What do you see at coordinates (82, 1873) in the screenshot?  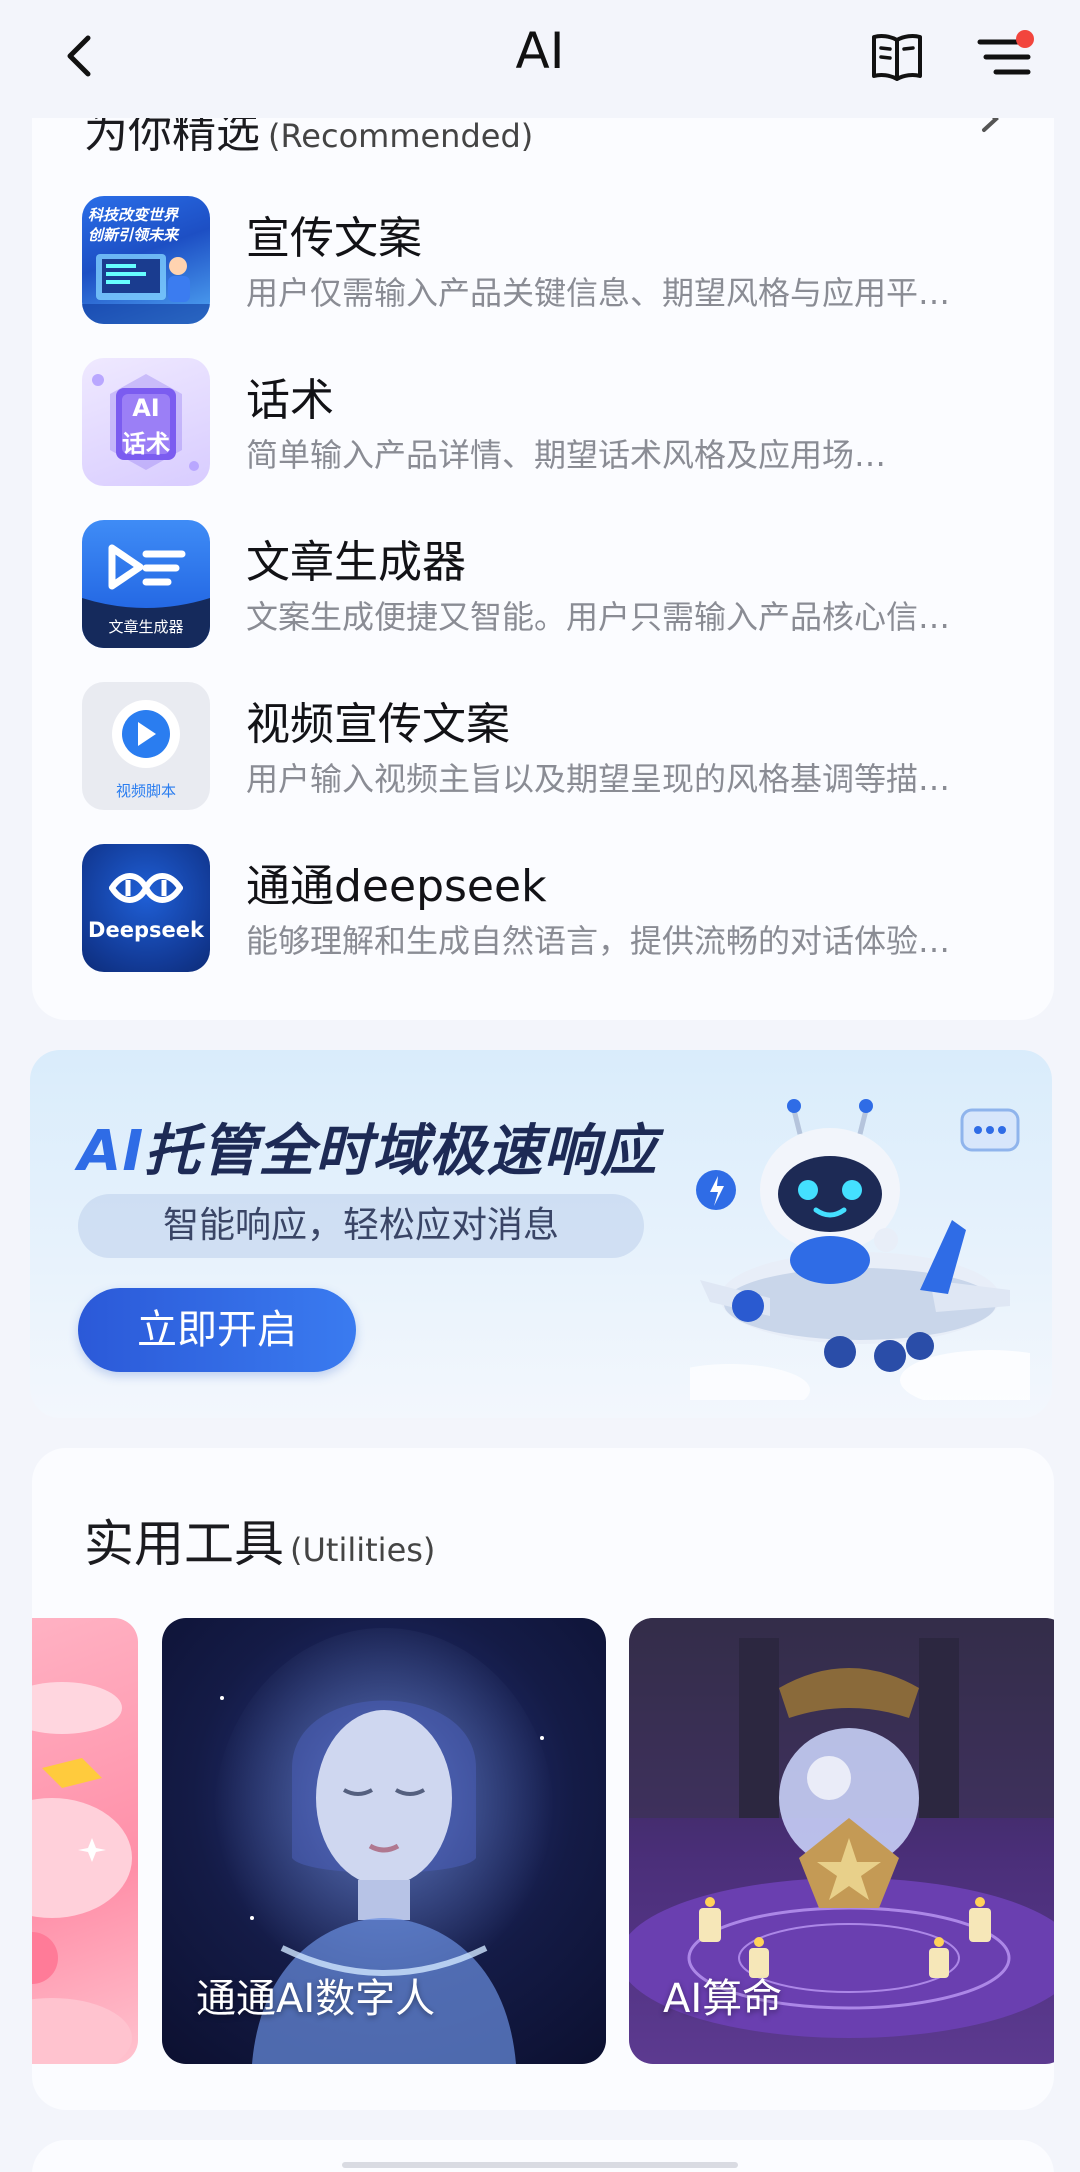 I see `pink-art-card` at bounding box center [82, 1873].